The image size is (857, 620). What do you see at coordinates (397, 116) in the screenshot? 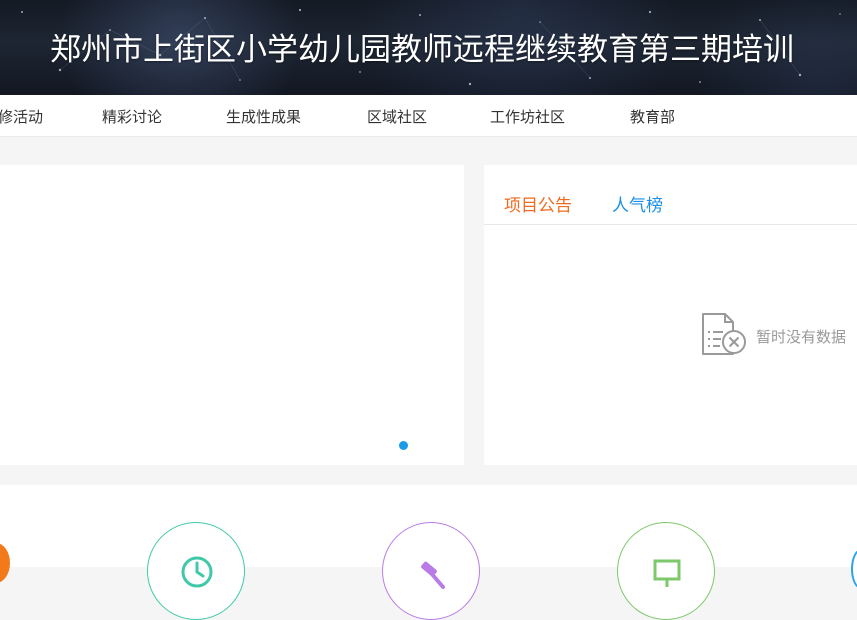
I see `nav-item-regional-community: 区域社区` at bounding box center [397, 116].